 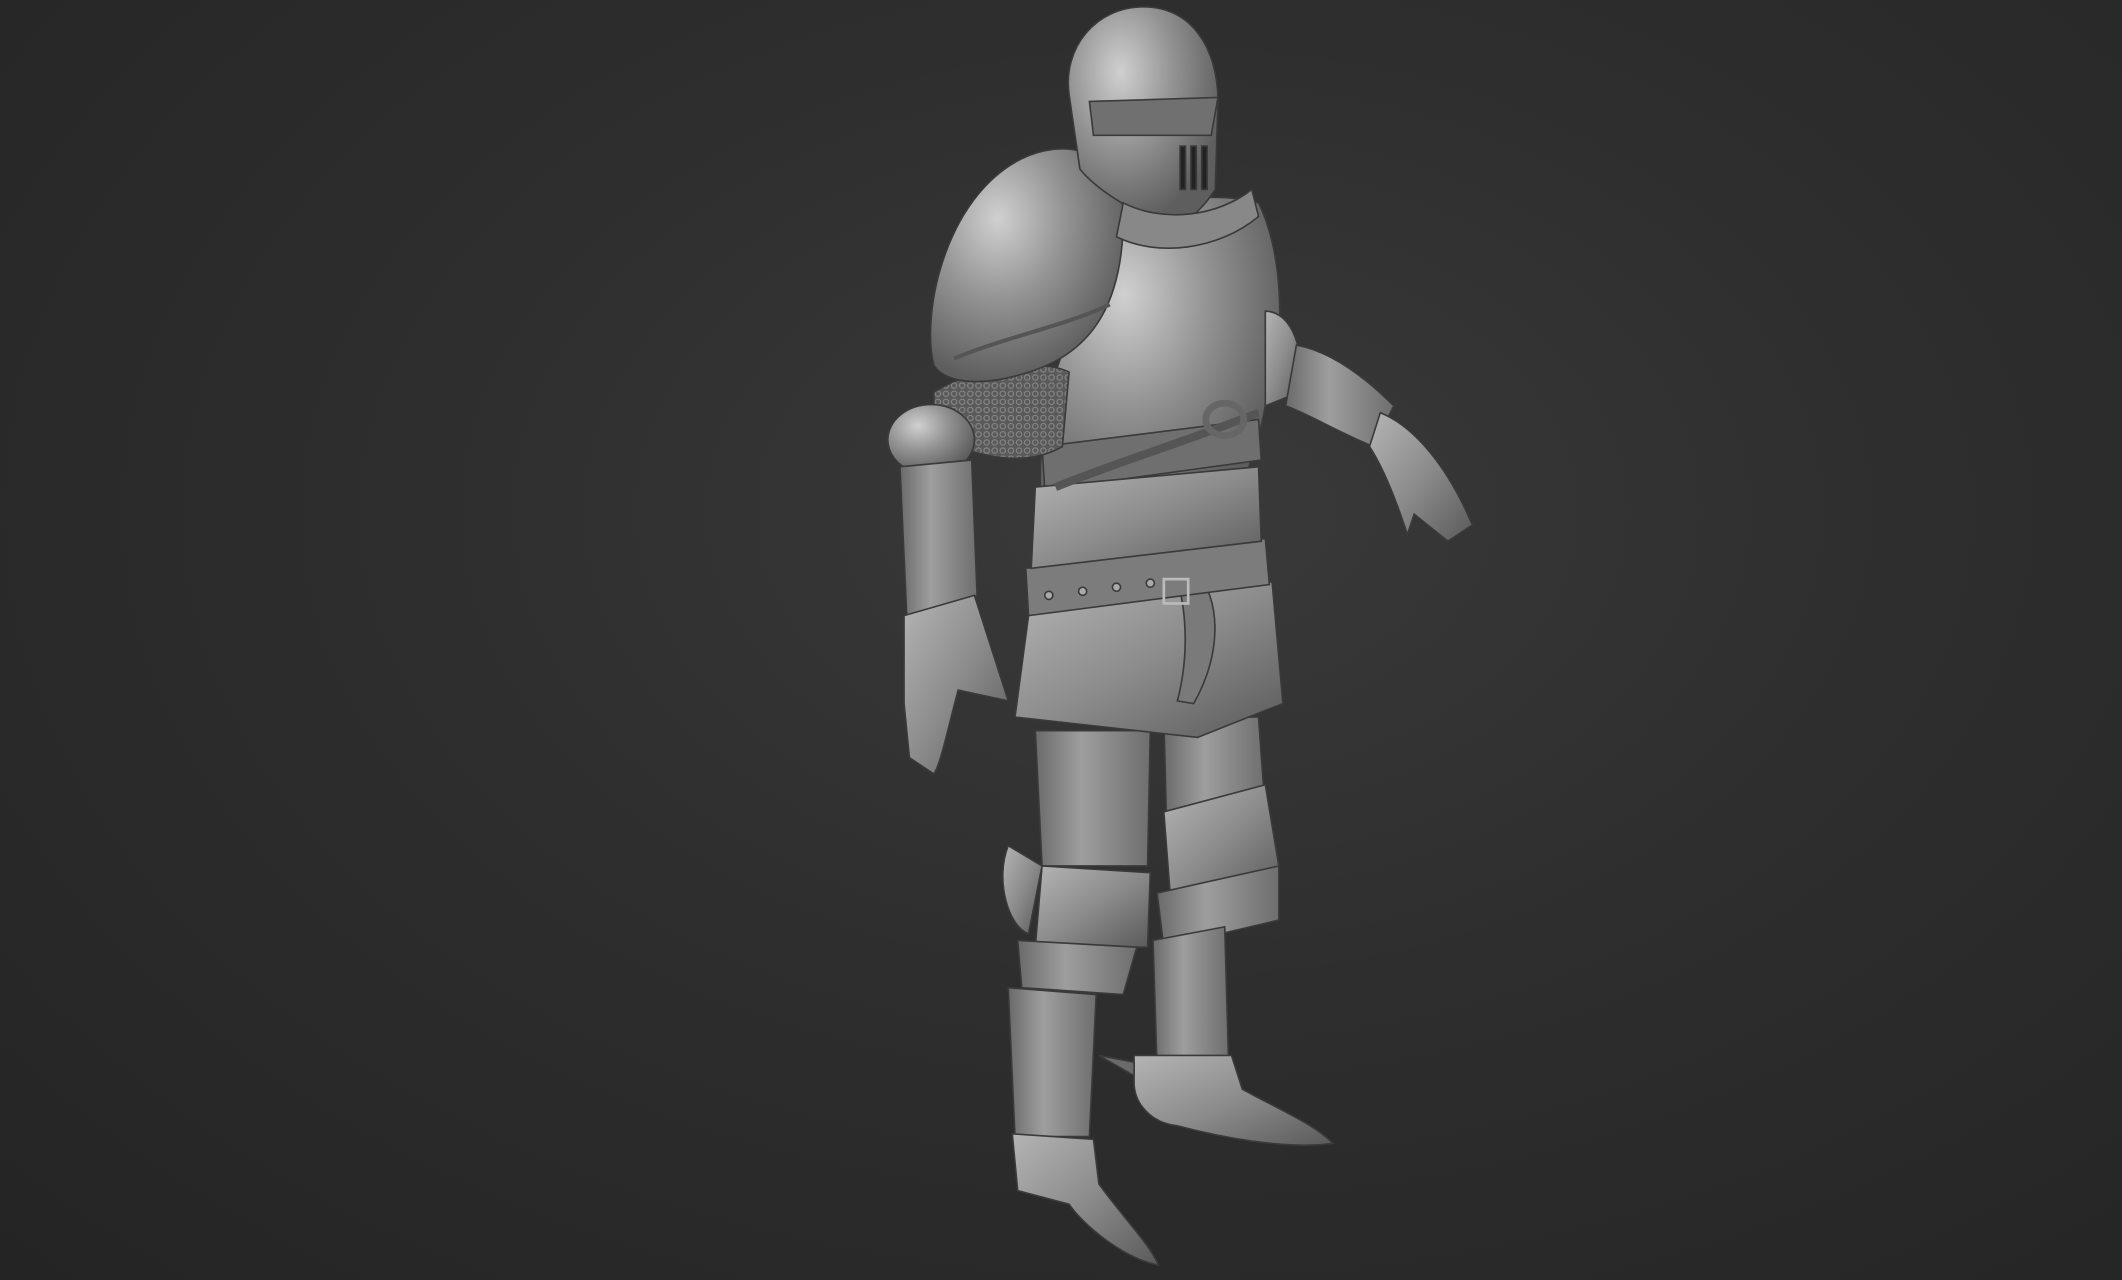 I want to click on left-leg, so click(x=1080, y=998).